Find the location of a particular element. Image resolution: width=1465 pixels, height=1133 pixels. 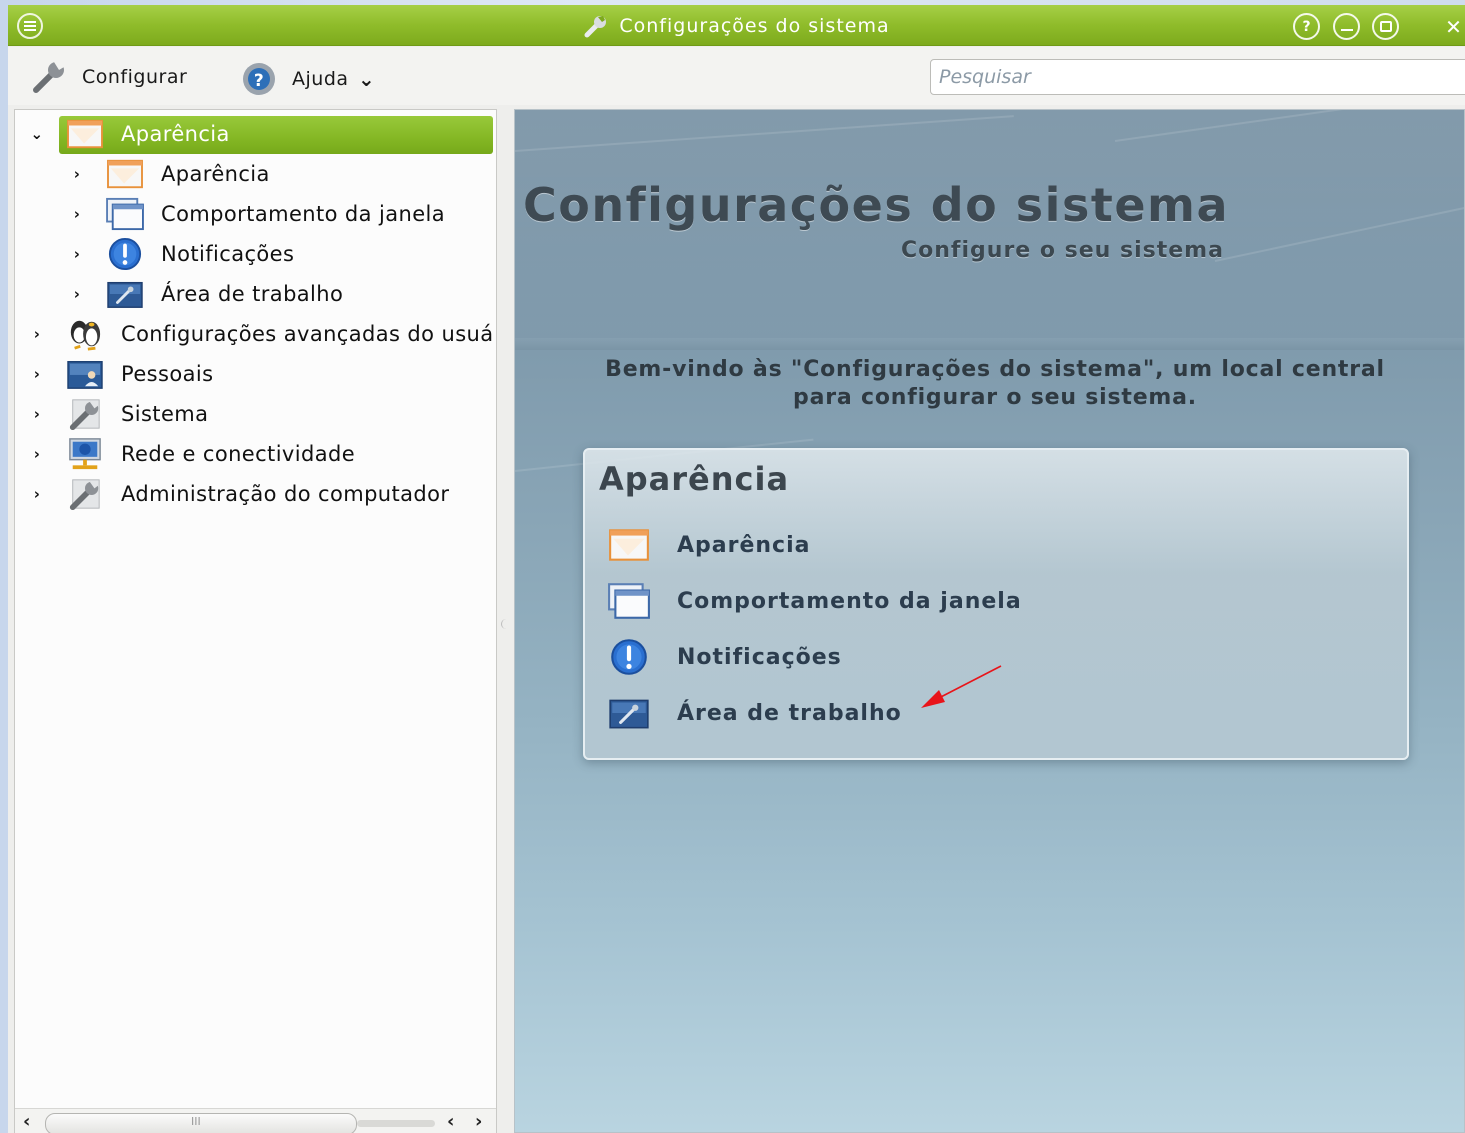

sidebar-item: ⌄ Aparência is located at coordinates (254, 134).